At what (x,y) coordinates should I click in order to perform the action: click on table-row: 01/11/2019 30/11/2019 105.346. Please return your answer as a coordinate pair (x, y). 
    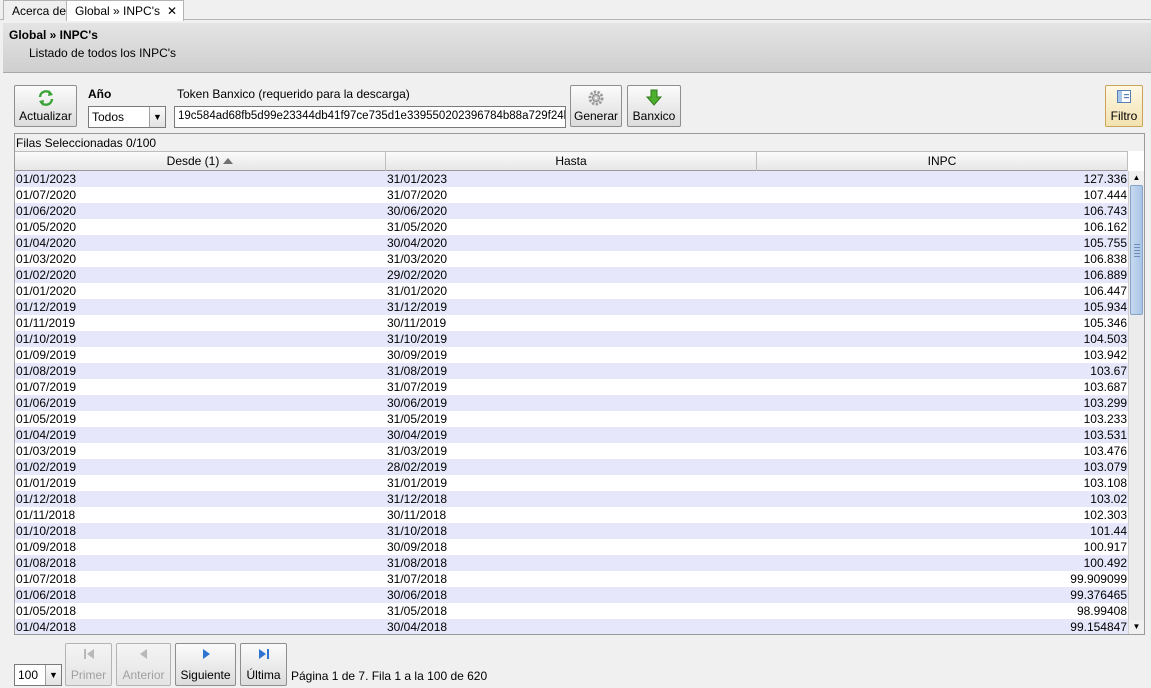
    Looking at the image, I should click on (571, 323).